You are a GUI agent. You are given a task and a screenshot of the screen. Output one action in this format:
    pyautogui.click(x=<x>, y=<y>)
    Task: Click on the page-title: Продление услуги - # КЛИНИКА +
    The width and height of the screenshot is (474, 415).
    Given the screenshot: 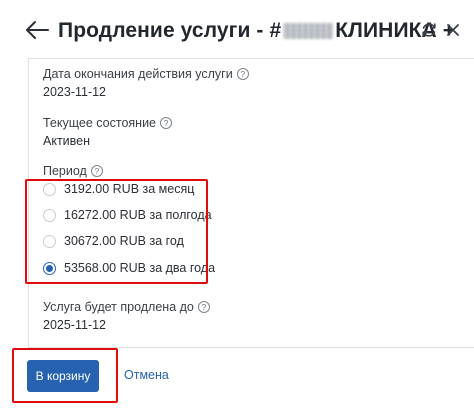 What is the action you would take?
    pyautogui.click(x=256, y=31)
    